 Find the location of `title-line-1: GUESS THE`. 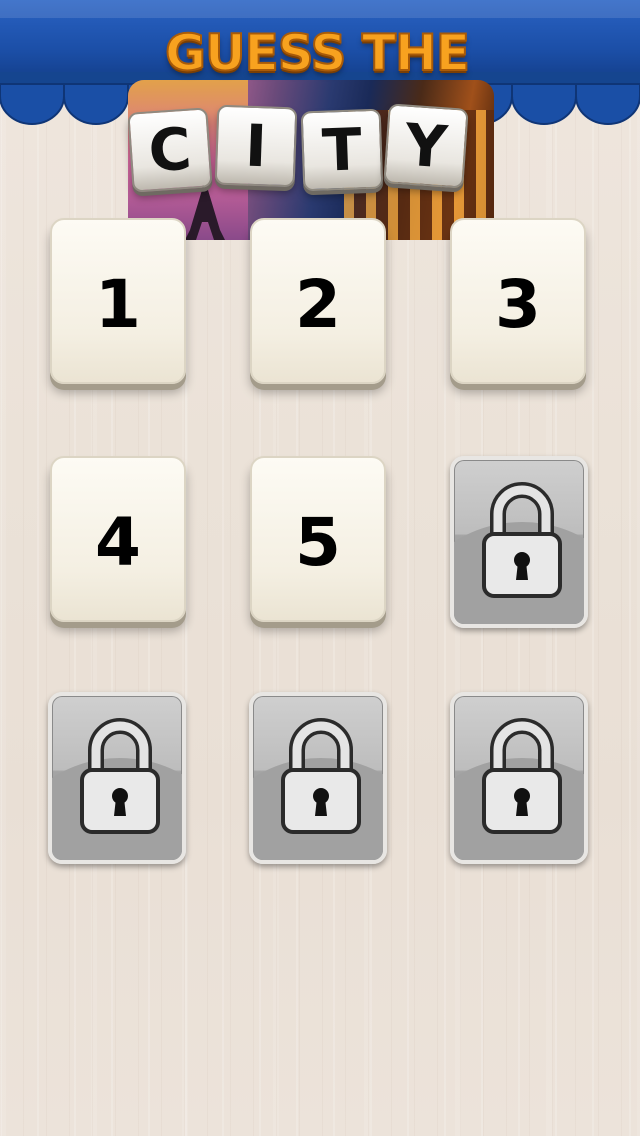

title-line-1: GUESS THE is located at coordinates (317, 53).